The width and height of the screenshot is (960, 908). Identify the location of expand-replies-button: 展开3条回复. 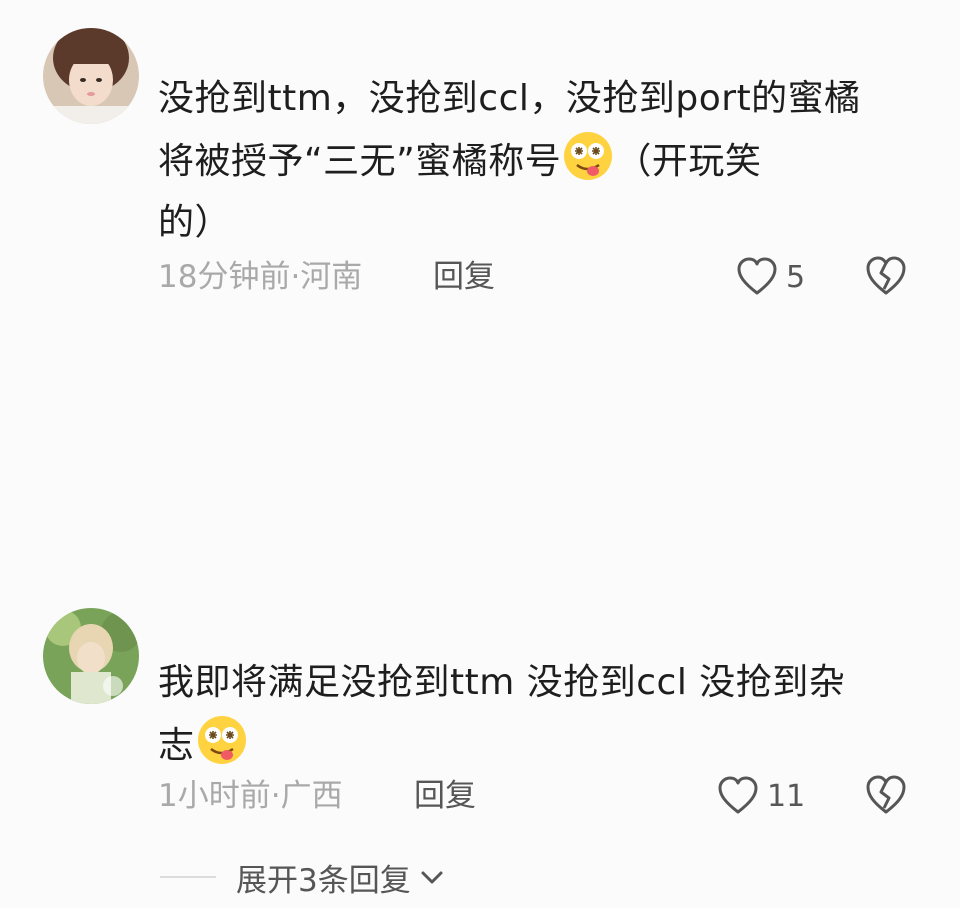
(302, 877).